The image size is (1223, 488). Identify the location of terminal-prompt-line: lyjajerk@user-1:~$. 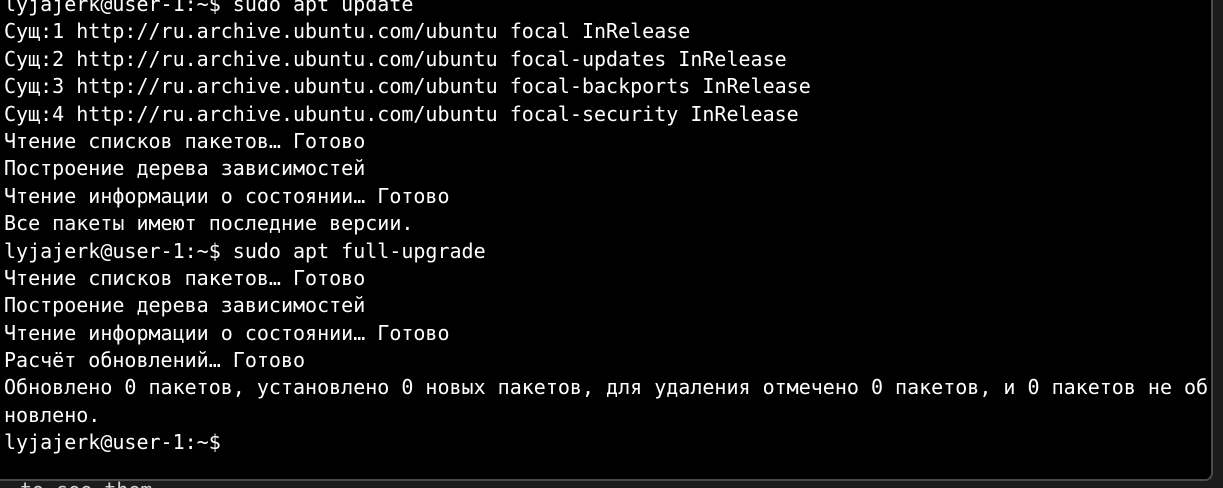
(606, 442).